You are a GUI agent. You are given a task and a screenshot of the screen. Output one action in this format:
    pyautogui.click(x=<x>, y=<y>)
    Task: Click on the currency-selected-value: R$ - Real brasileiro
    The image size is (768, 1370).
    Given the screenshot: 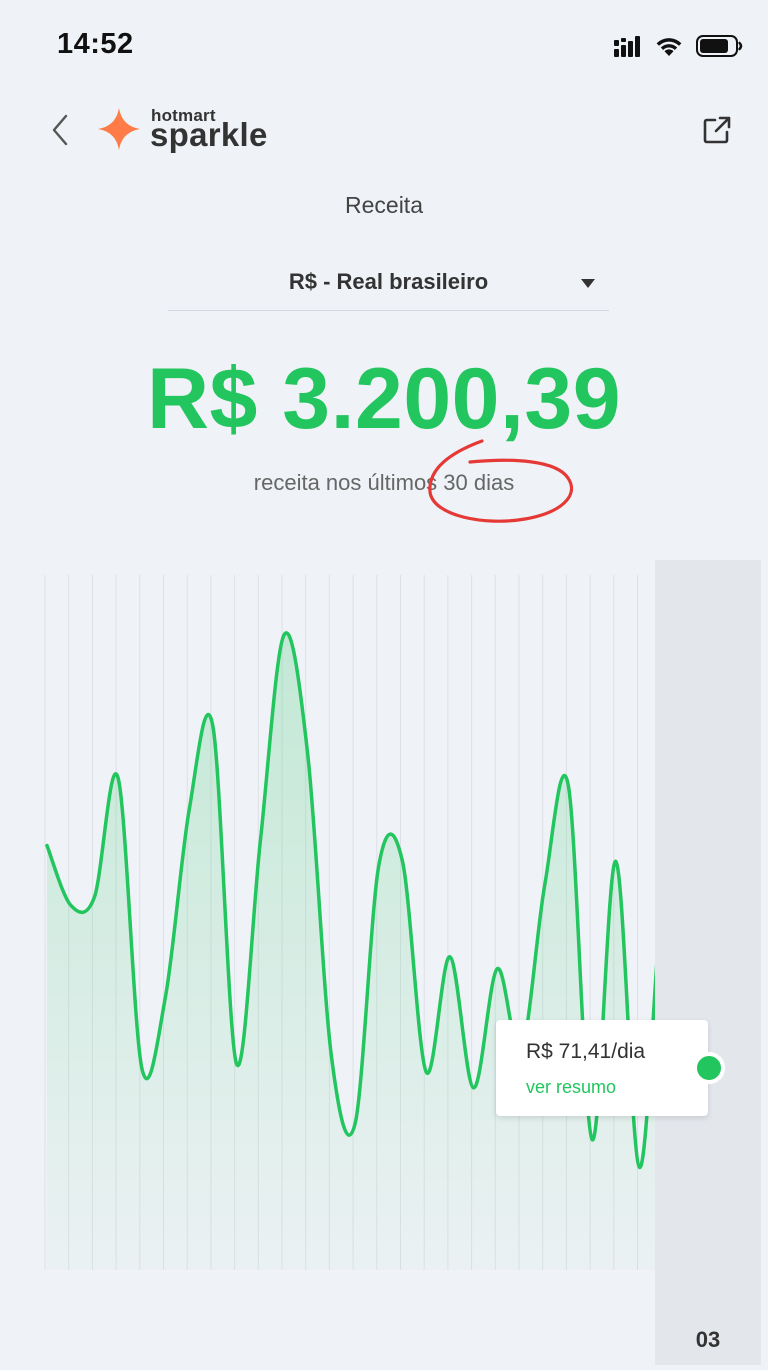 What is the action you would take?
    pyautogui.click(x=388, y=281)
    